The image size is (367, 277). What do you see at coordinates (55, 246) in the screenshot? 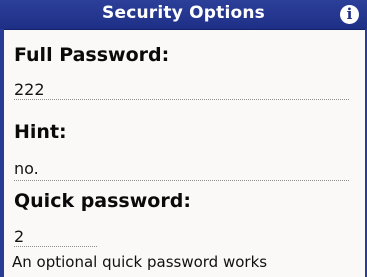
I see `quick-password-underline` at bounding box center [55, 246].